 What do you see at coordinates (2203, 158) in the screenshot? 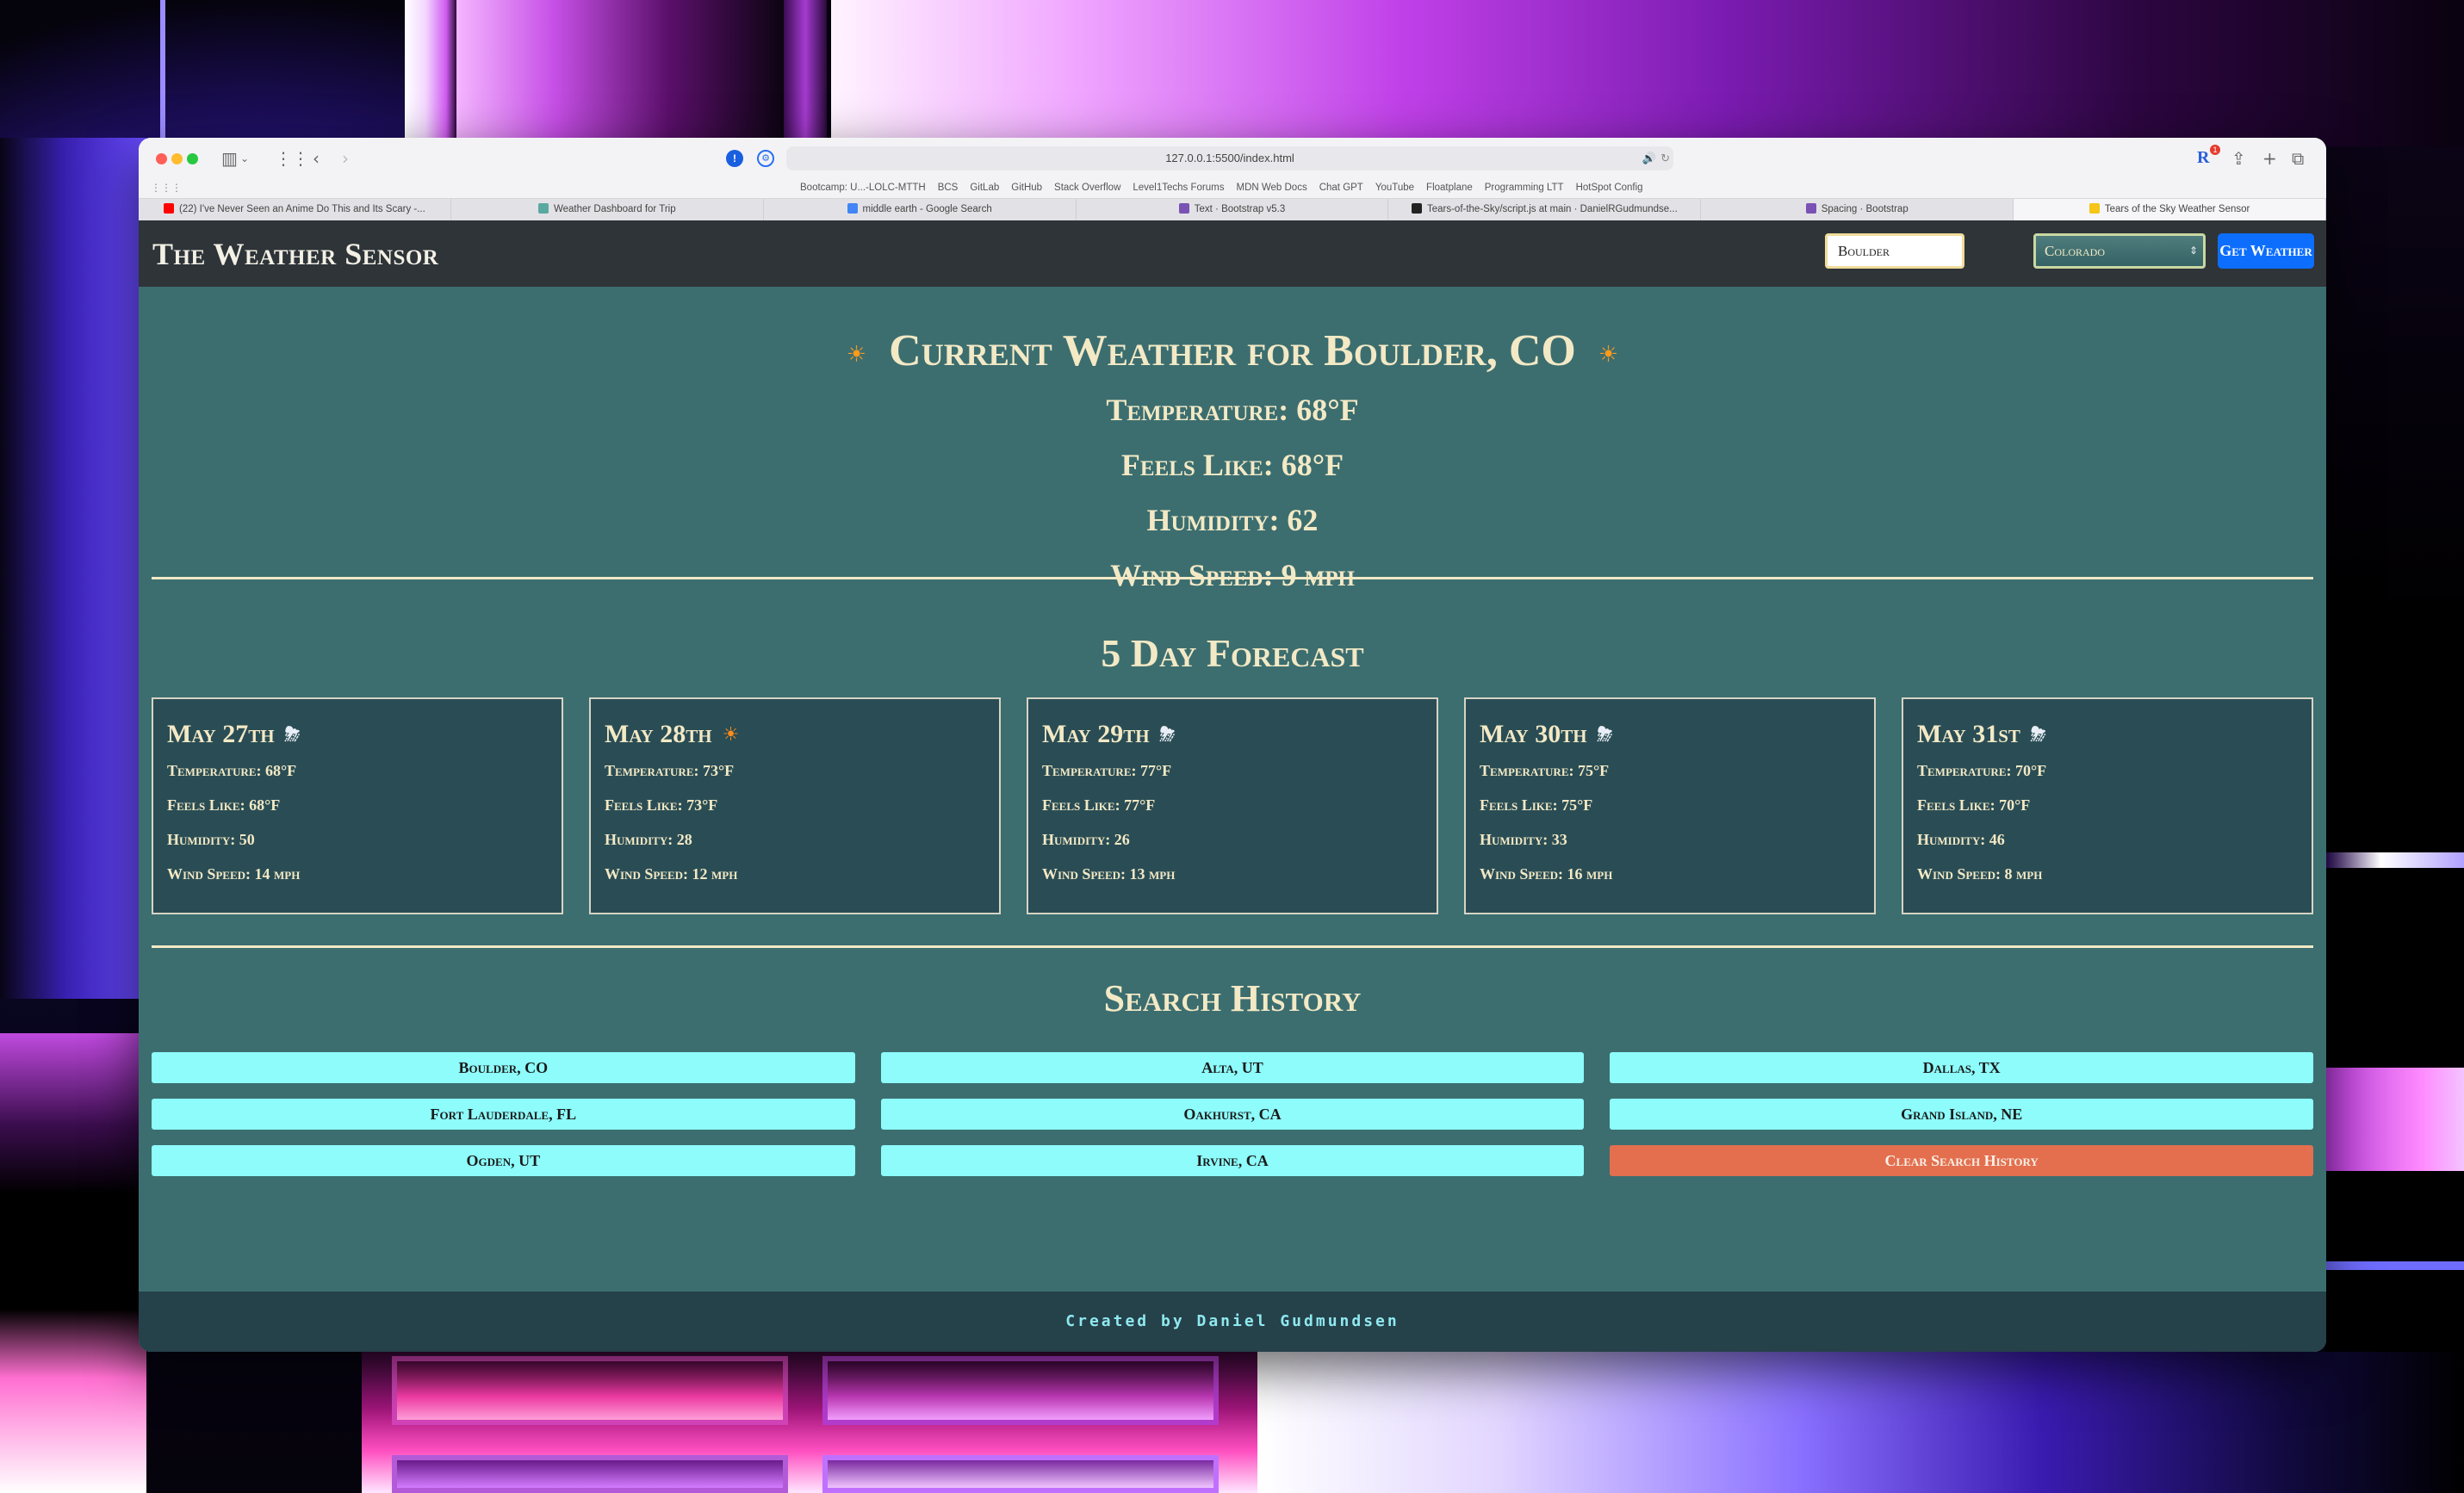
I see `r-extension-icon: R` at bounding box center [2203, 158].